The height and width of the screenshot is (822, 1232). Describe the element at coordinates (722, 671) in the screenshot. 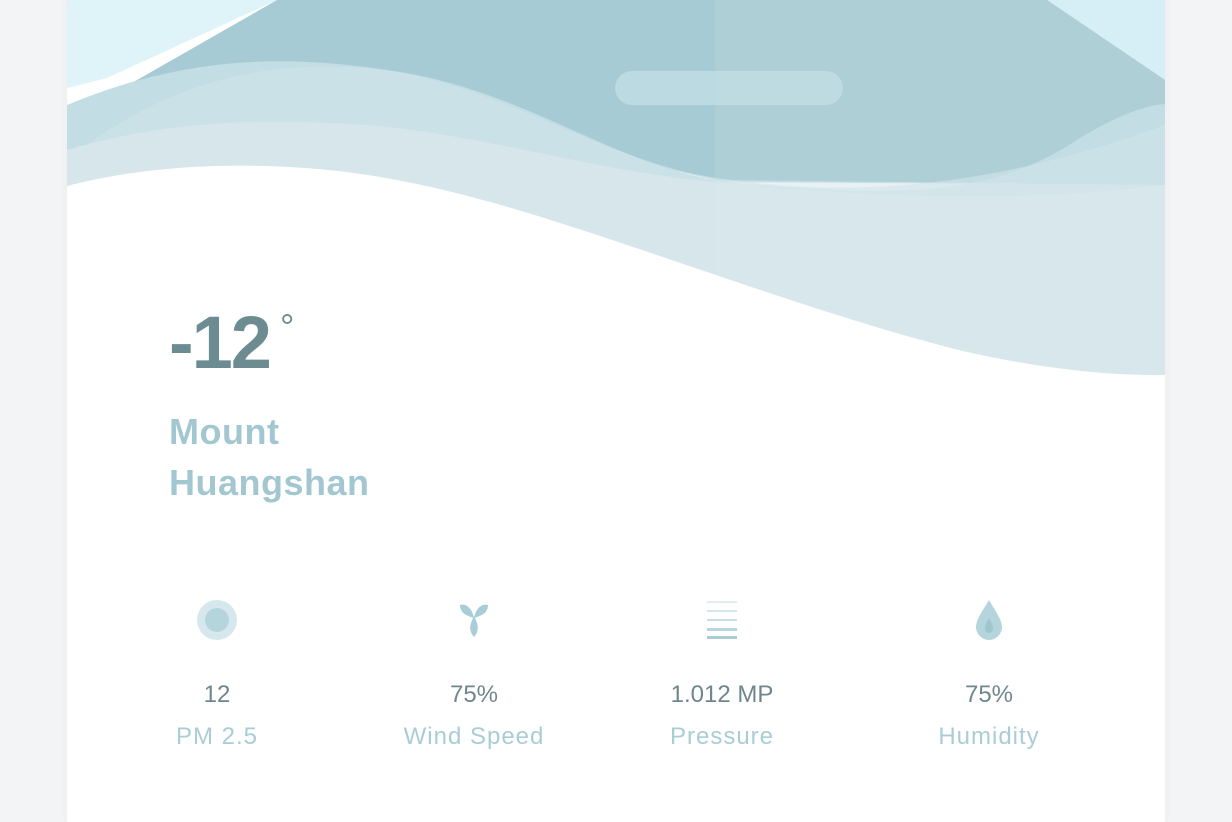

I see `stat-pressure: 1.012 MP Pressure` at that location.